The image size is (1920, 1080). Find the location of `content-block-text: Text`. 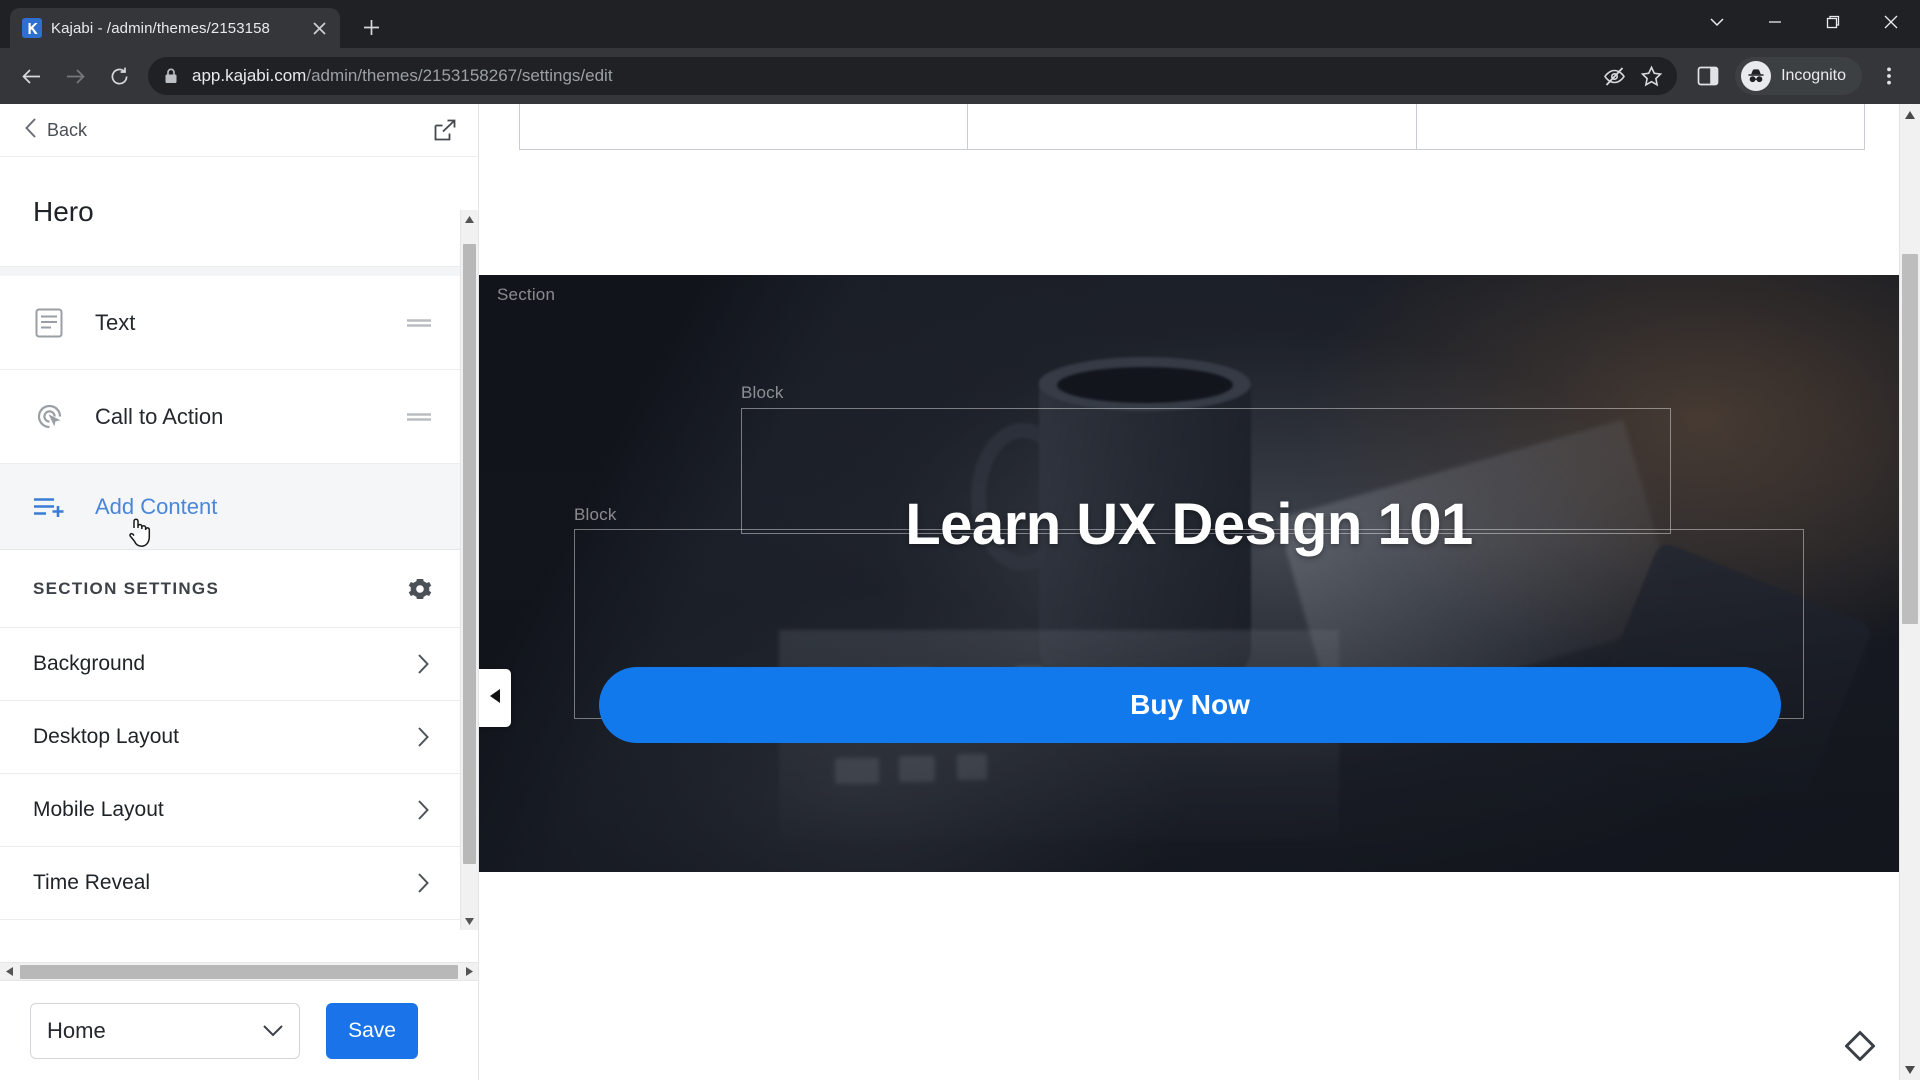

content-block-text: Text is located at coordinates (230, 323).